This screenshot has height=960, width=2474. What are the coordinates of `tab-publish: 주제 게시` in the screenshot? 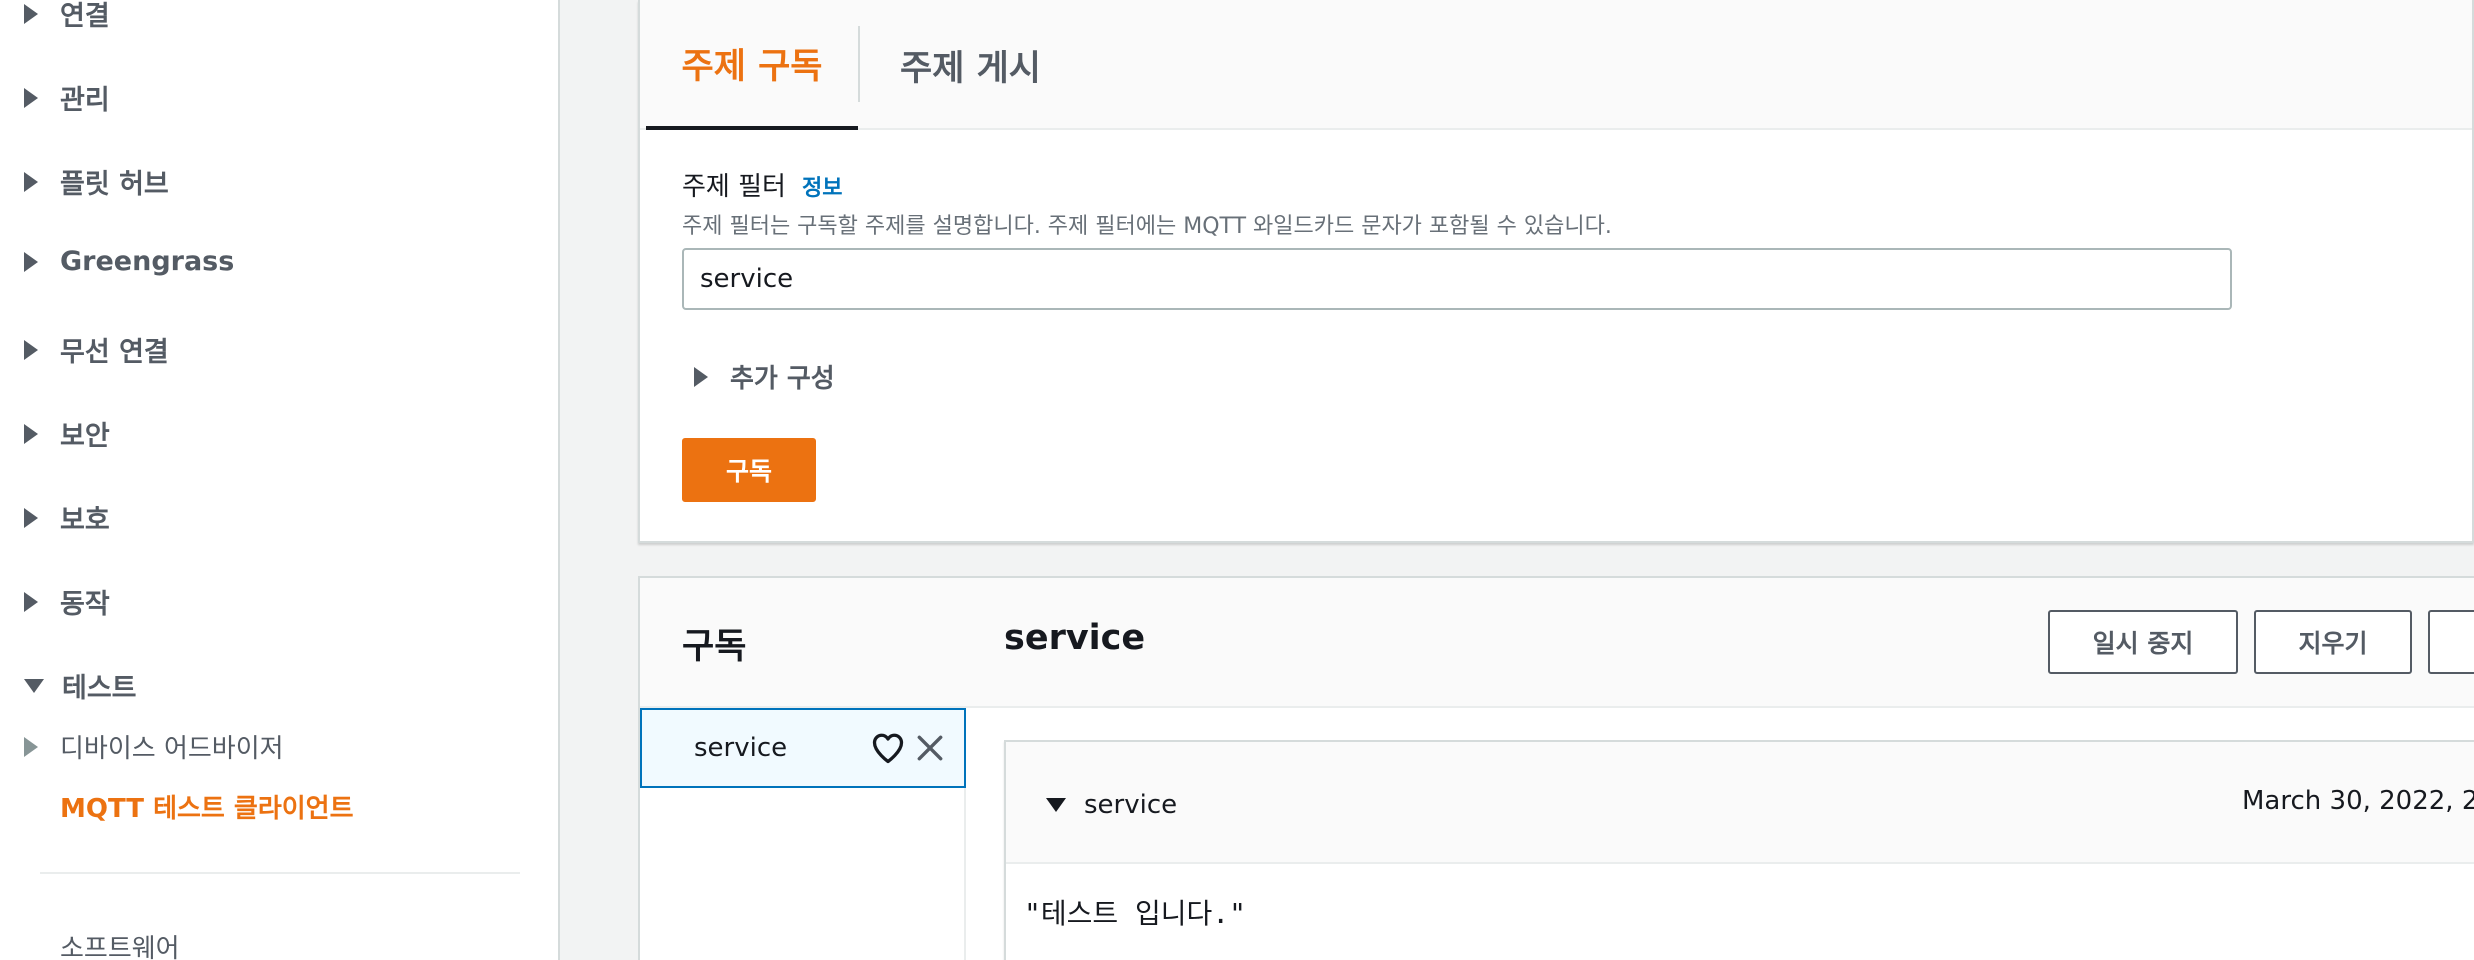 It's located at (970, 65).